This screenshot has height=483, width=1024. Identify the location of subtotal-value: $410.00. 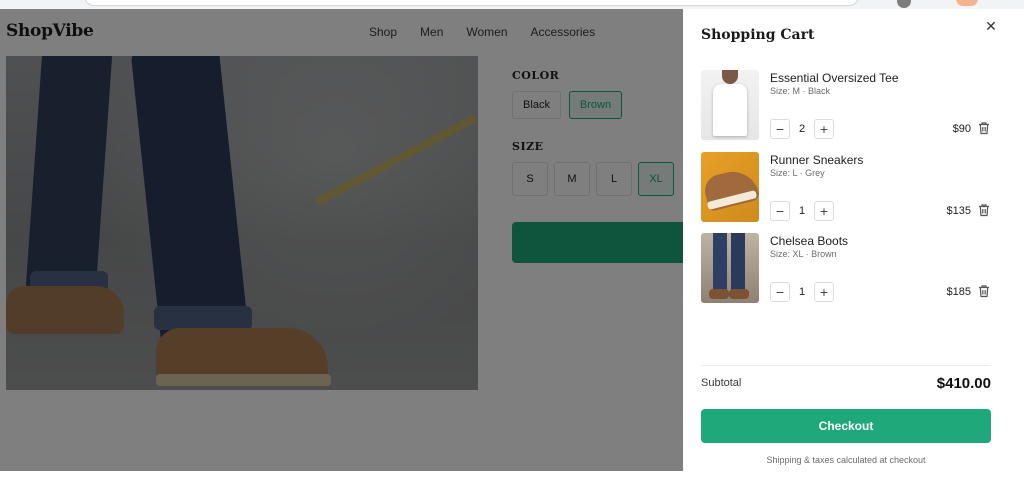
(963, 383).